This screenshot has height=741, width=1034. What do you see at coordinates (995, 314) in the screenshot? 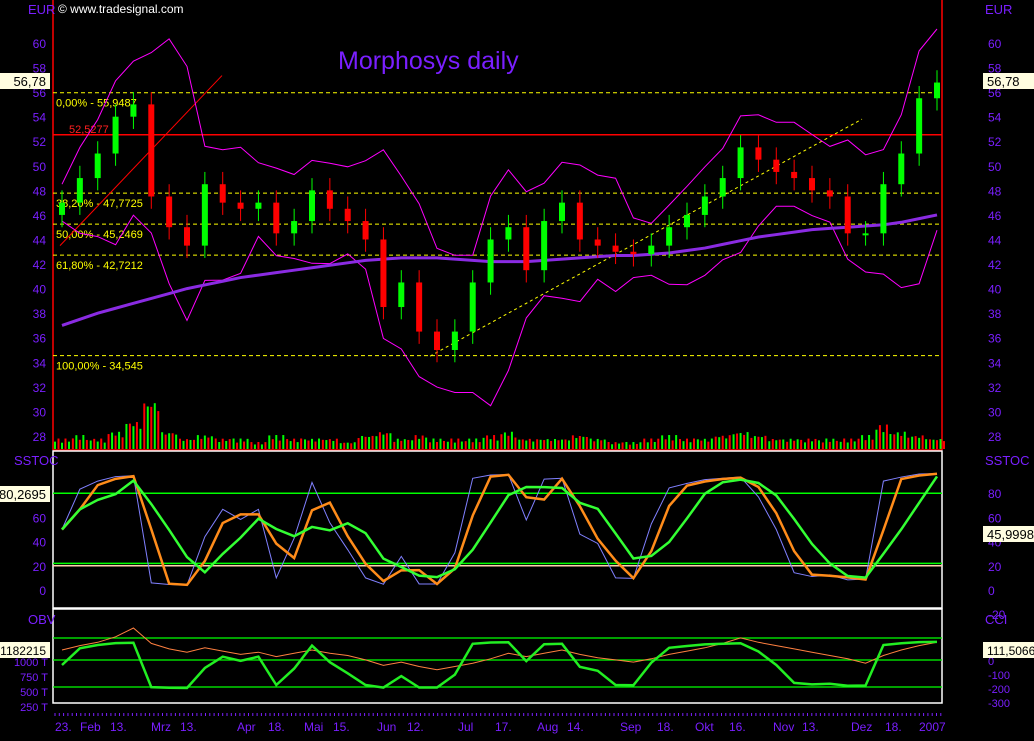
I see `price-tick-right: 38` at bounding box center [995, 314].